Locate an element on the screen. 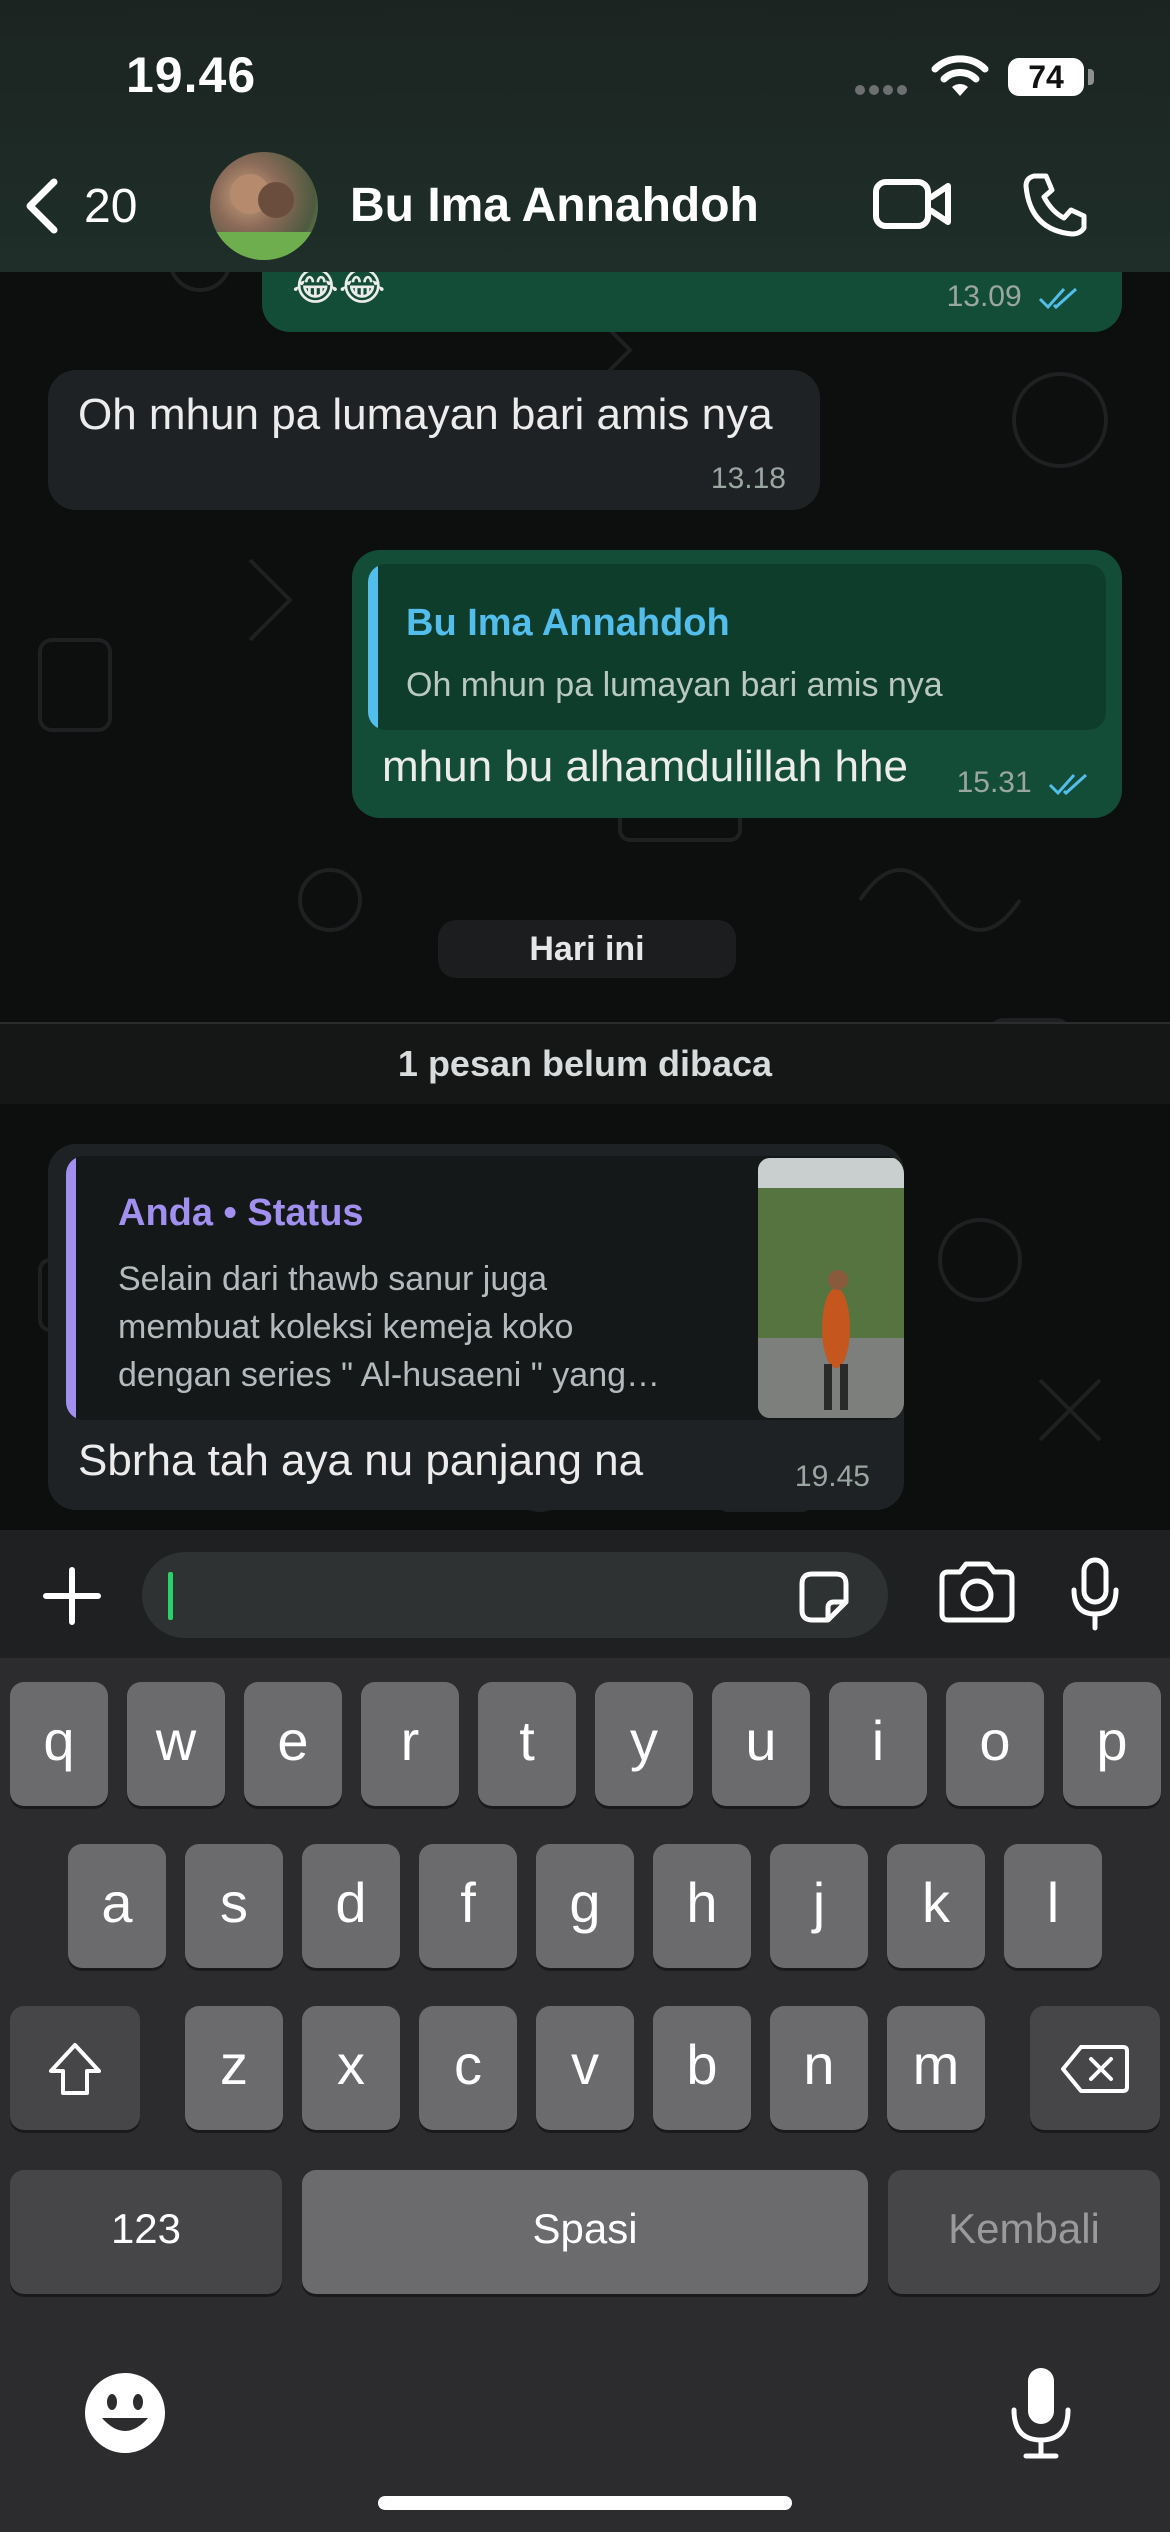 Image resolution: width=1170 pixels, height=2532 pixels. message-time: 13.18 is located at coordinates (748, 478).